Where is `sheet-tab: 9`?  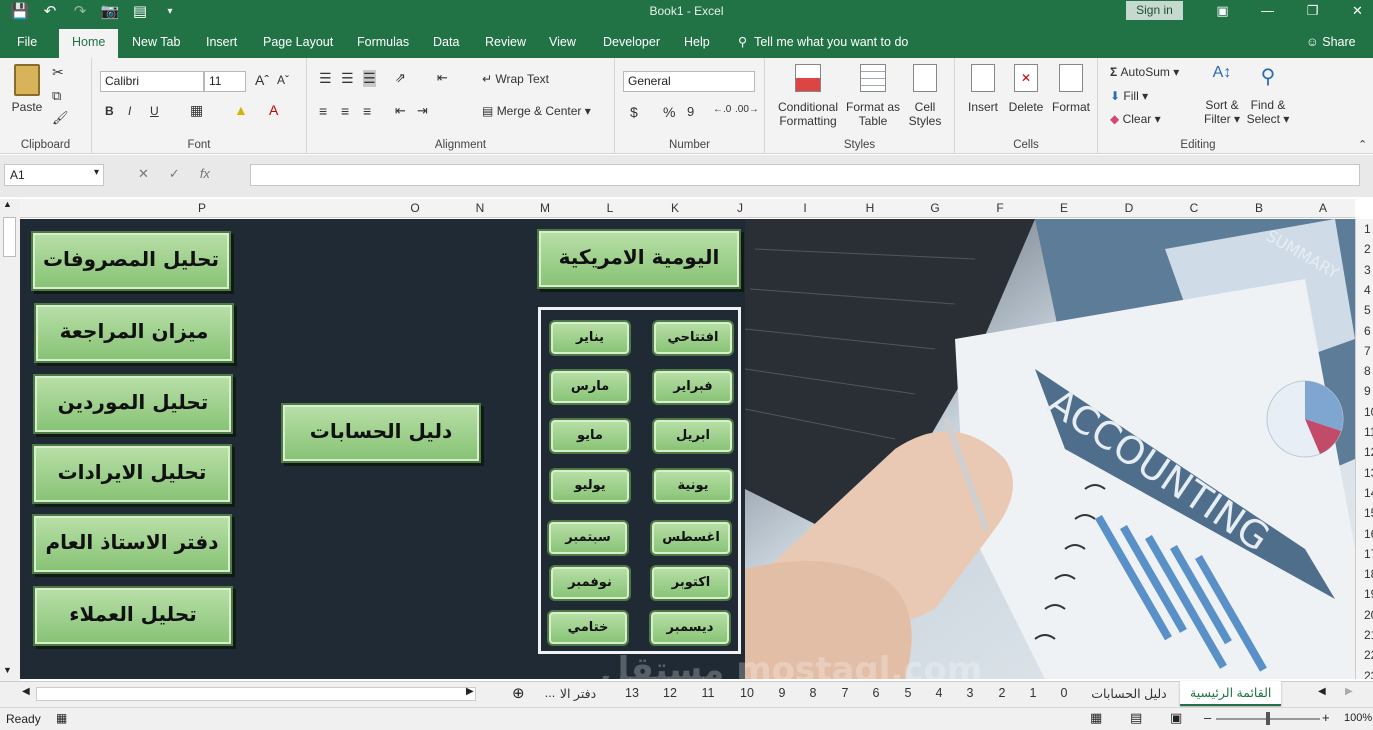
sheet-tab: 9 is located at coordinates (782, 693).